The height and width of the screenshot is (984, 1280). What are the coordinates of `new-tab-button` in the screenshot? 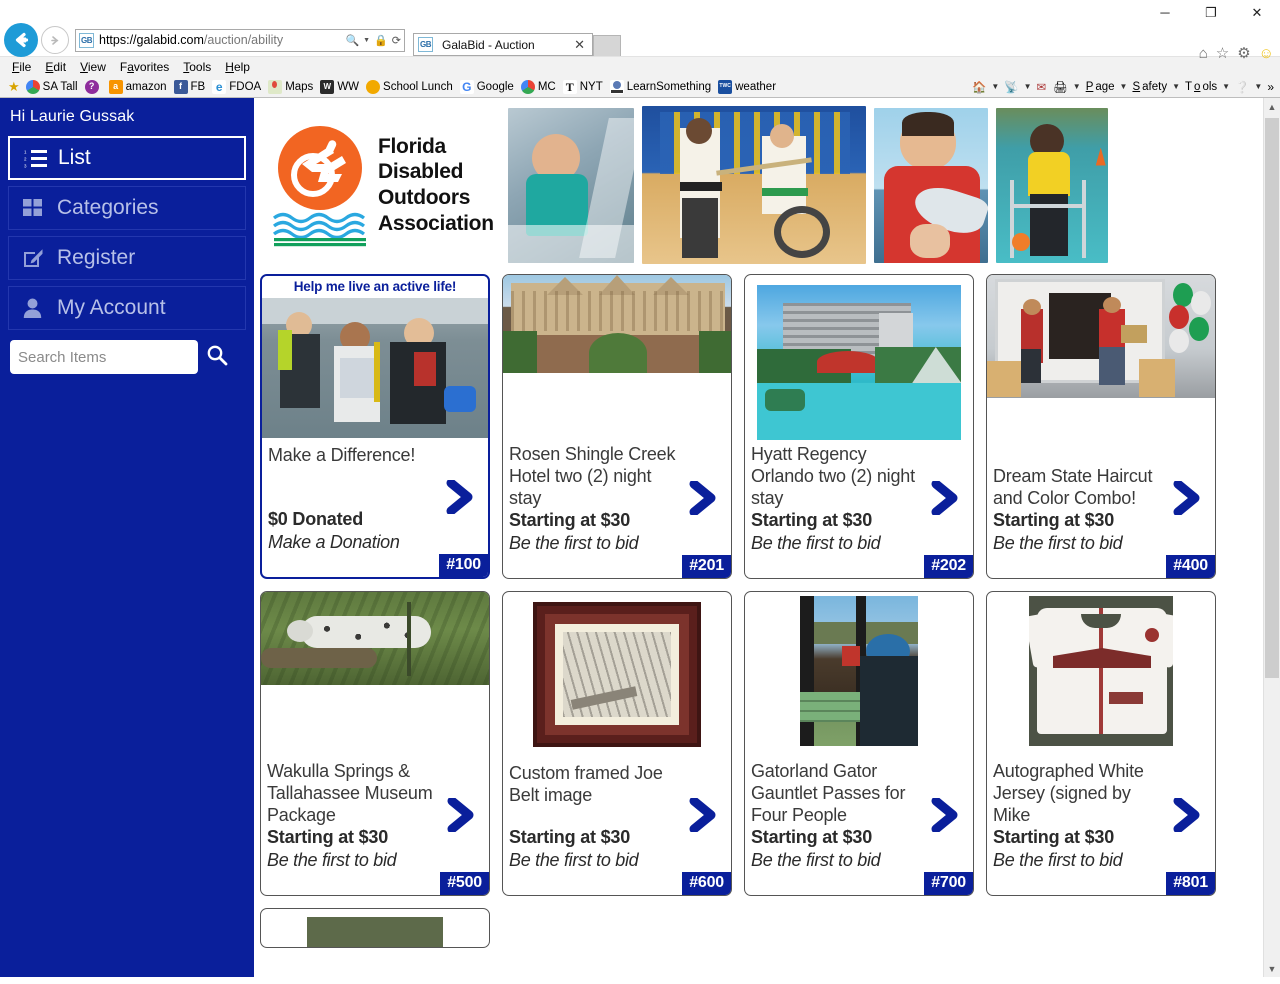 It's located at (607, 45).